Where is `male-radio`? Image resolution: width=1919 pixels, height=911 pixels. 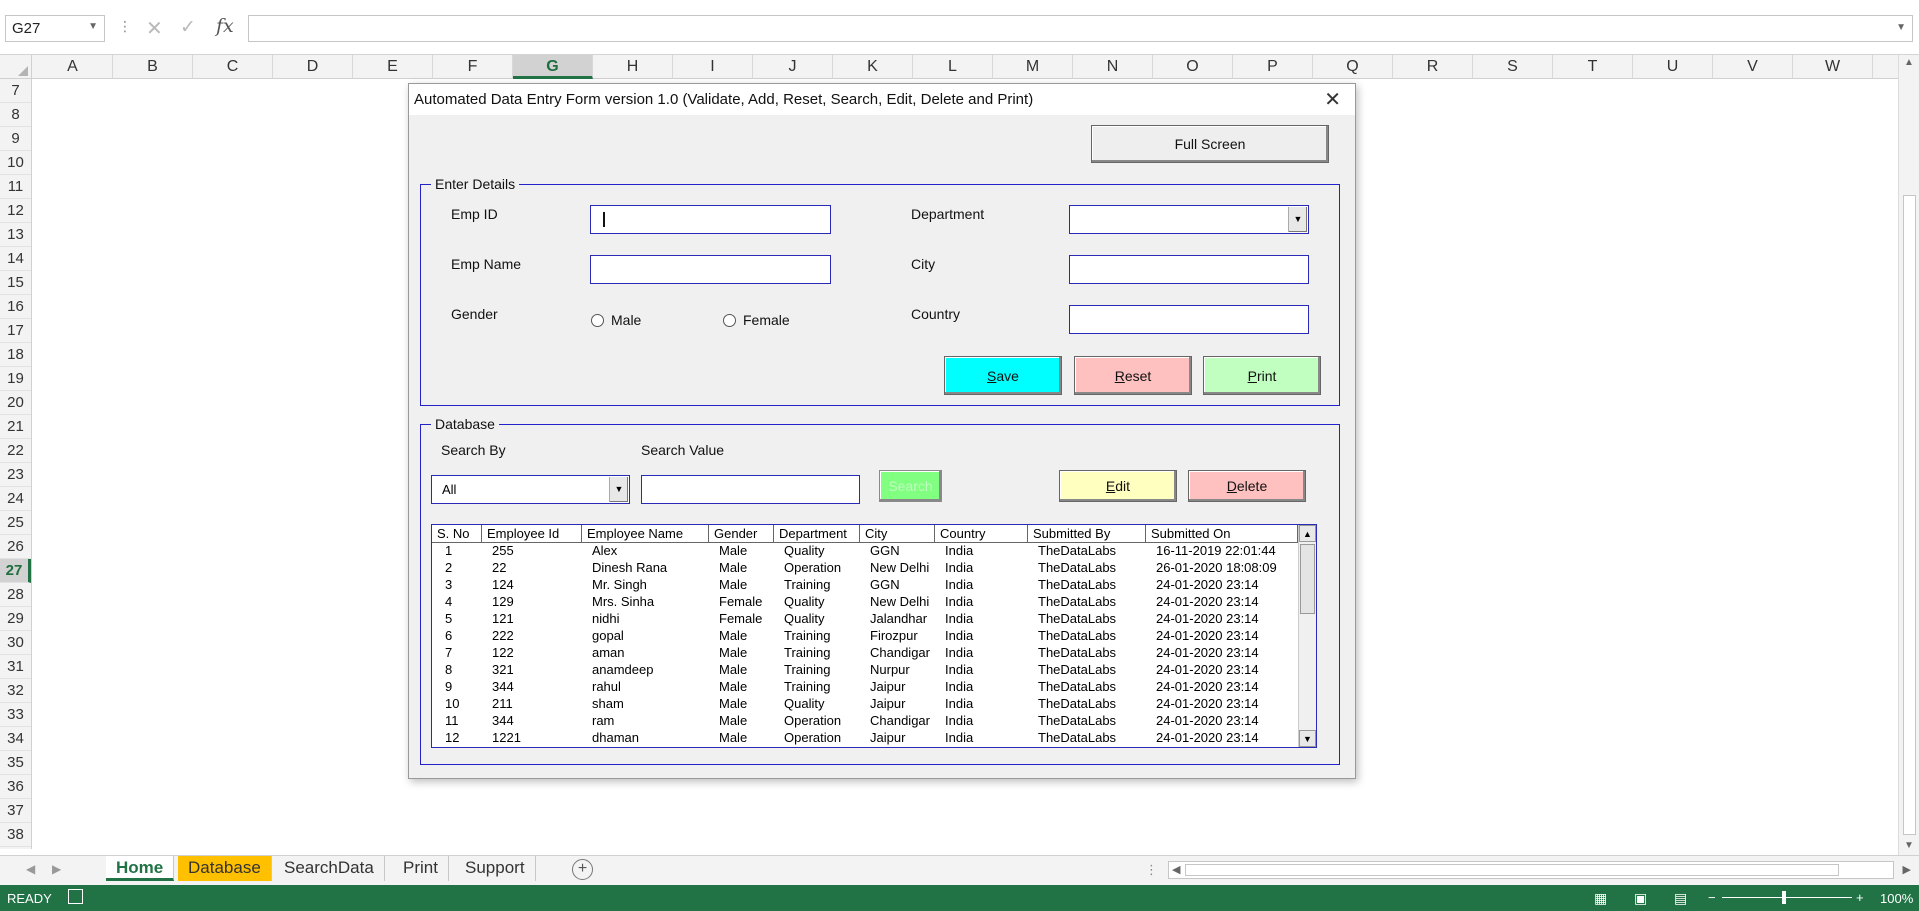
male-radio is located at coordinates (597, 320).